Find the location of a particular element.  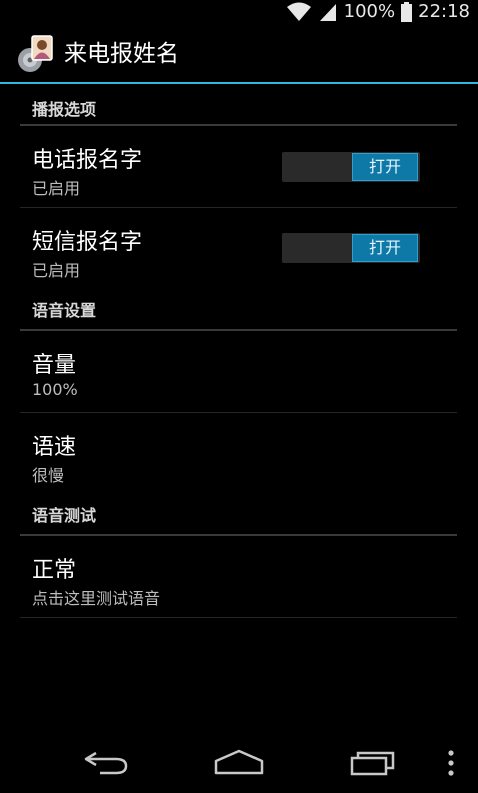

section-header-label: 语音测试 is located at coordinates (64, 515).